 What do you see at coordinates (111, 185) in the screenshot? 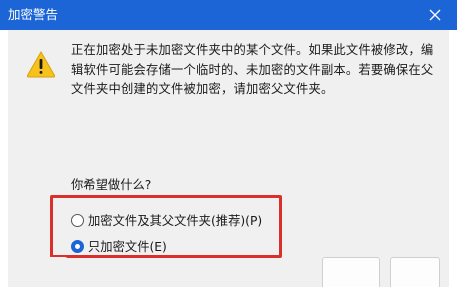
I see `question-label: 你希望做什么?` at bounding box center [111, 185].